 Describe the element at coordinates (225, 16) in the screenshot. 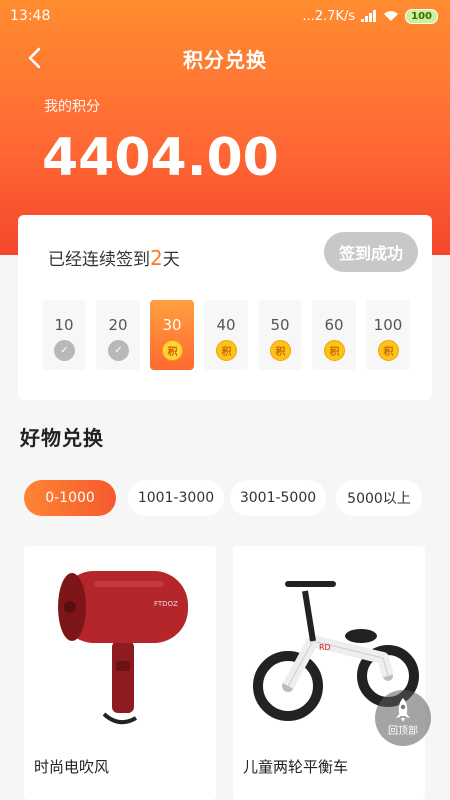

I see `status-bar: 13:48 ...2.7K/s 100` at that location.